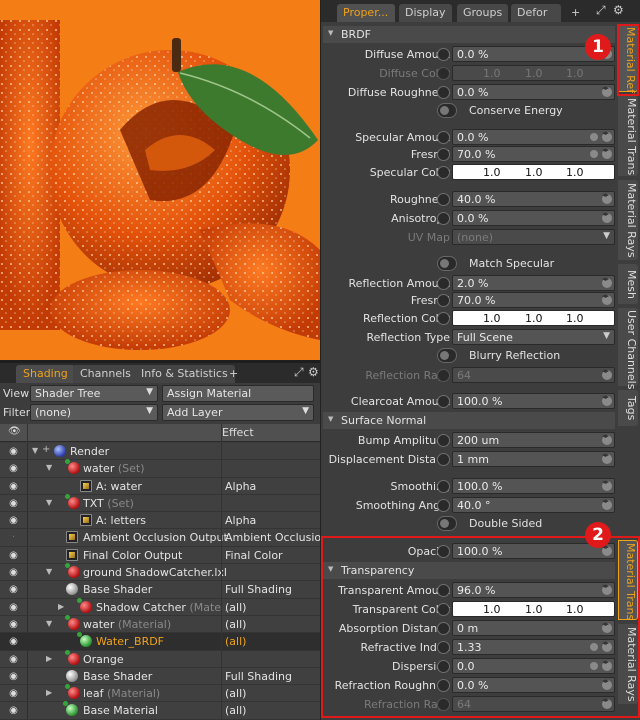 This screenshot has width=640, height=720. Describe the element at coordinates (533, 300) in the screenshot. I see `fresnel-reflection-input: 70.0 %` at that location.